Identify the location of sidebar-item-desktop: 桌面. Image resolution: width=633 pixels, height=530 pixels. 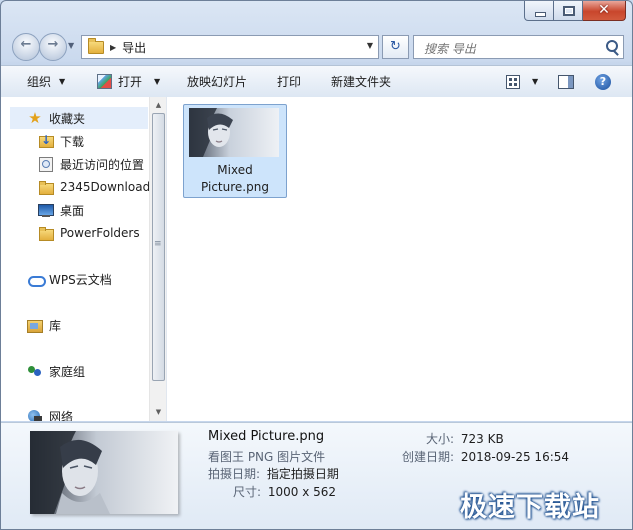
(61, 210).